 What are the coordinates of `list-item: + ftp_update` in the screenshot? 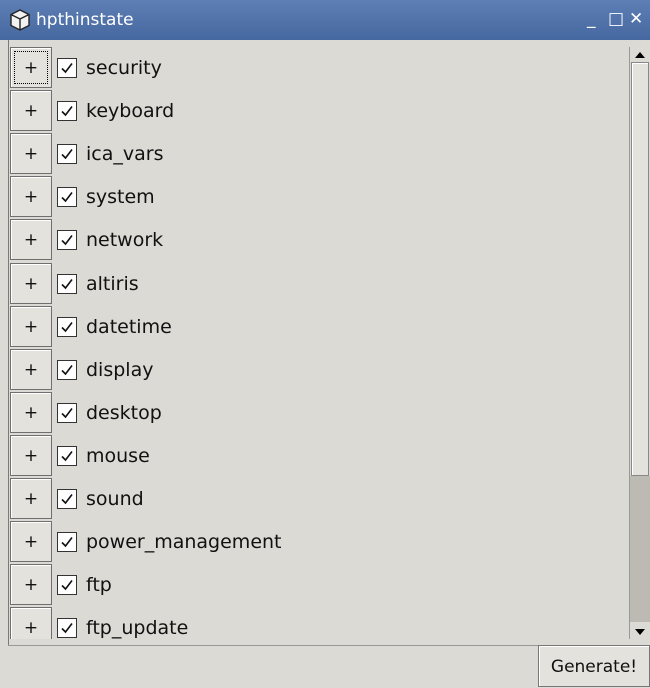 It's located at (319, 623).